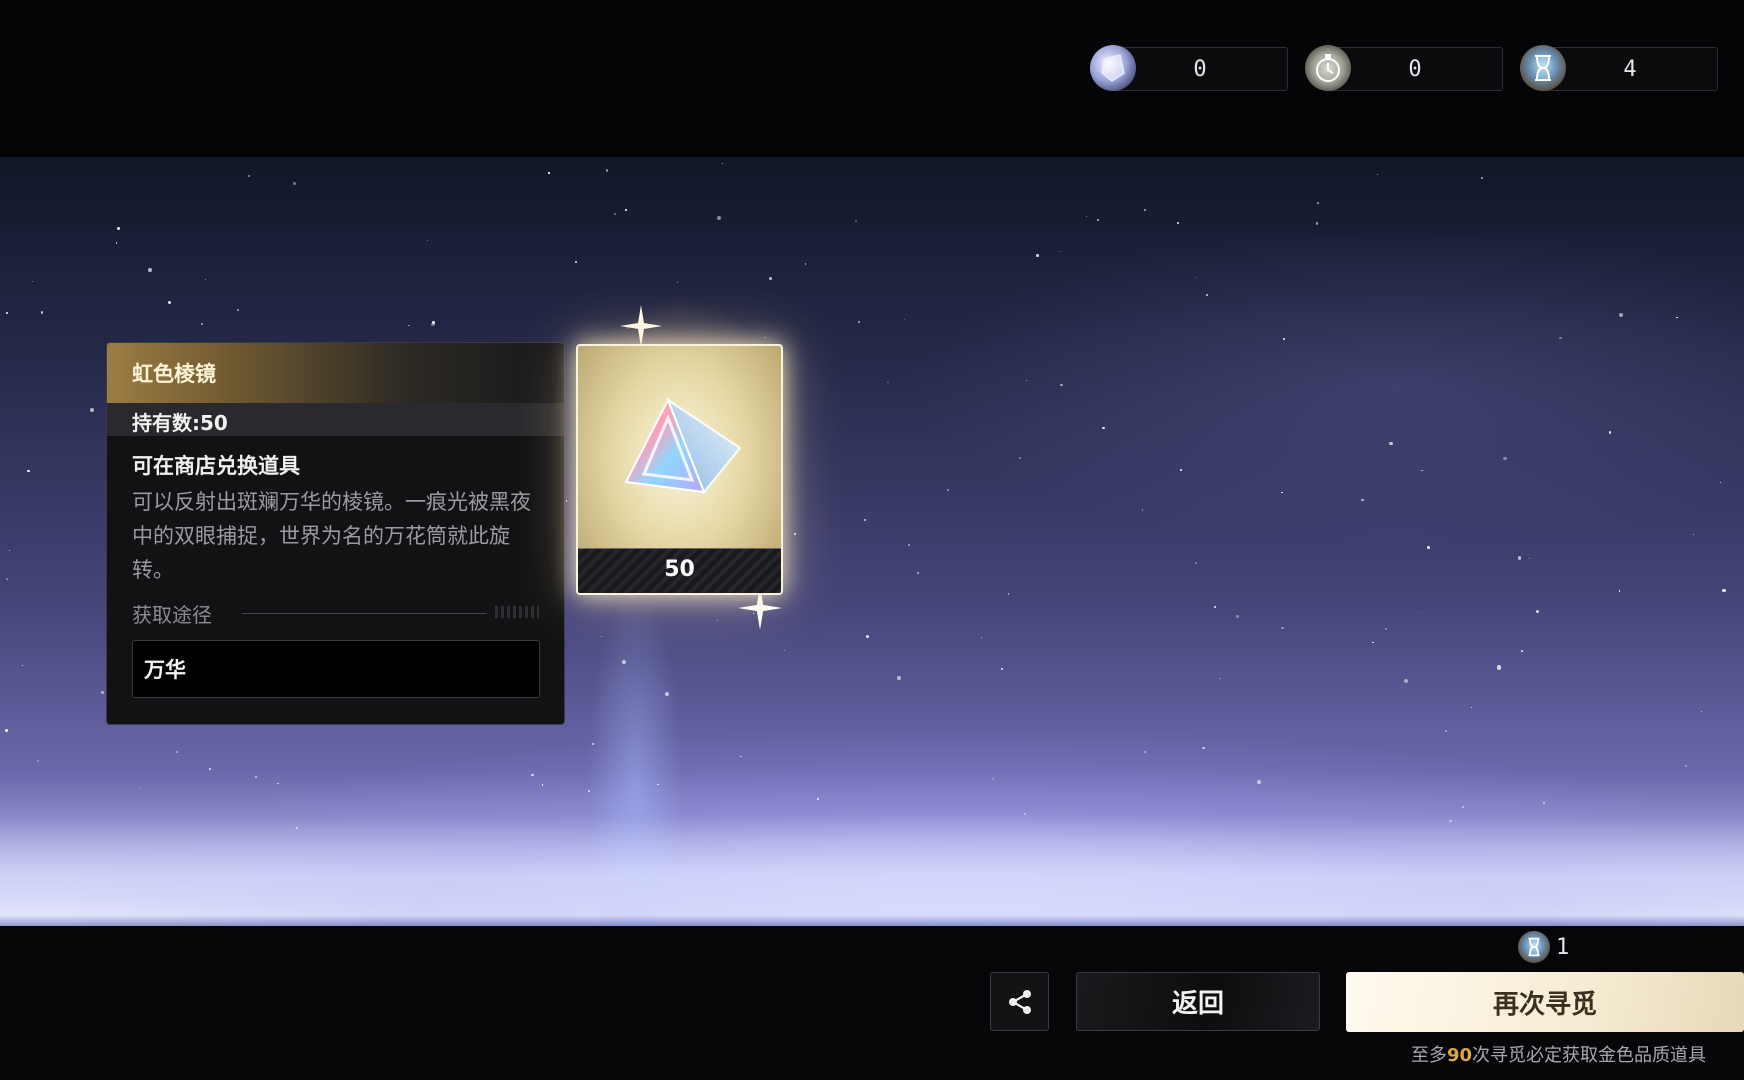 The width and height of the screenshot is (1744, 1080). I want to click on currency-silver-gem: 0, so click(1189, 68).